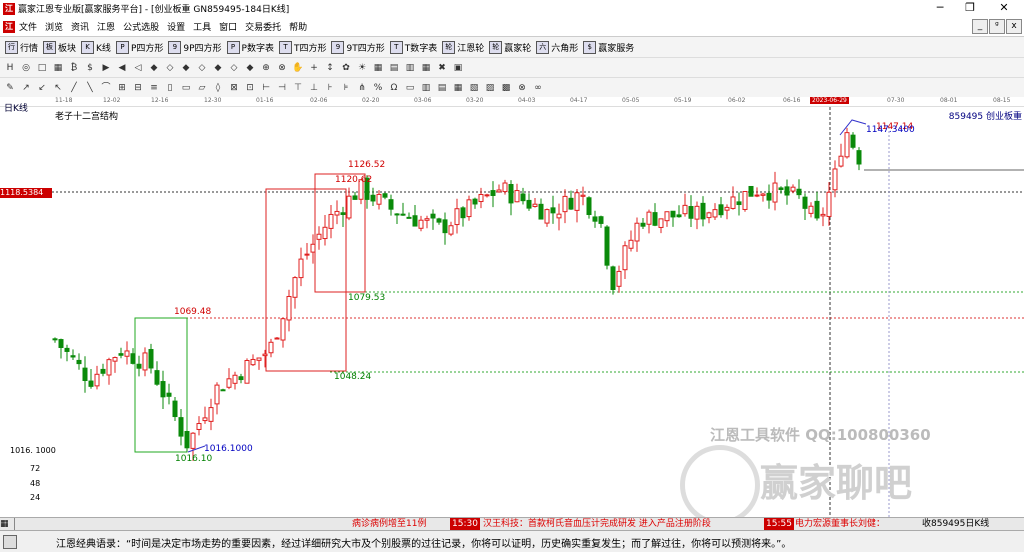 Image resolution: width=1024 pixels, height=552 pixels. Describe the element at coordinates (263, 26) in the screenshot. I see `menu-trade: 交易委托` at that location.